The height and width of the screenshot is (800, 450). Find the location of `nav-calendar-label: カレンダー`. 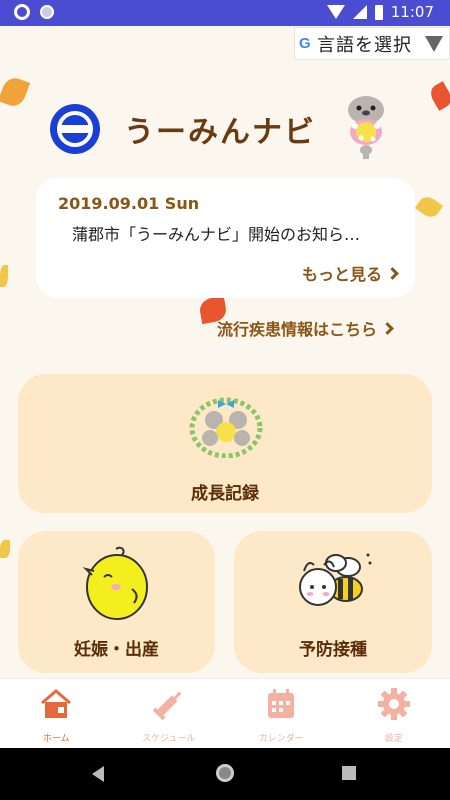

nav-calendar-label: カレンダー is located at coordinates (281, 739).